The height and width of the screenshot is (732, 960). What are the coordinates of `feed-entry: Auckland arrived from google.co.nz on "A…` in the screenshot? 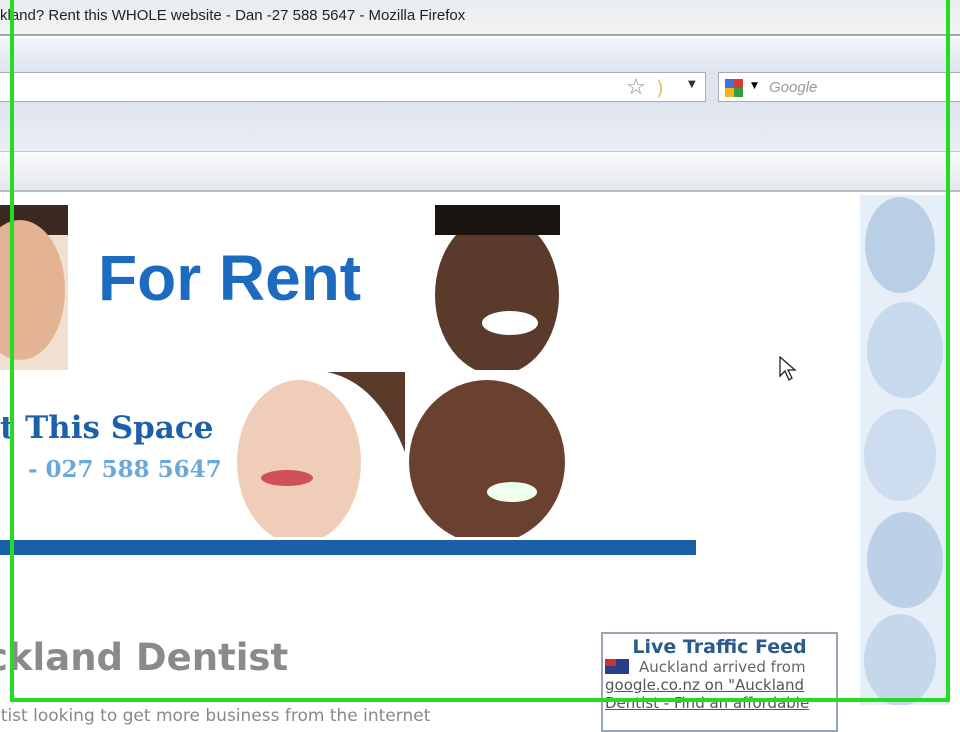 It's located at (719, 685).